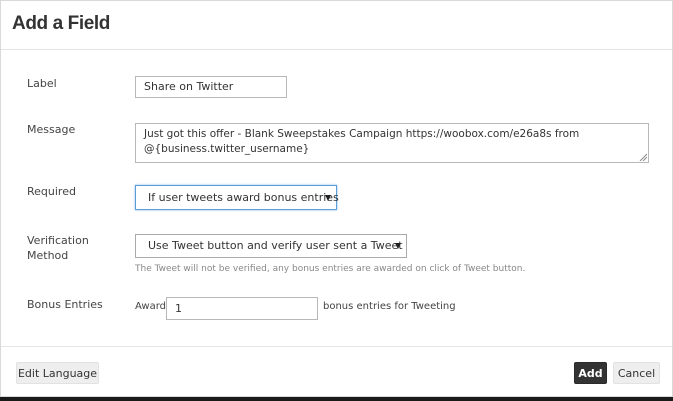 This screenshot has height=401, width=673. What do you see at coordinates (243, 197) in the screenshot?
I see `required-select-value: If user tweets award bonus entries` at bounding box center [243, 197].